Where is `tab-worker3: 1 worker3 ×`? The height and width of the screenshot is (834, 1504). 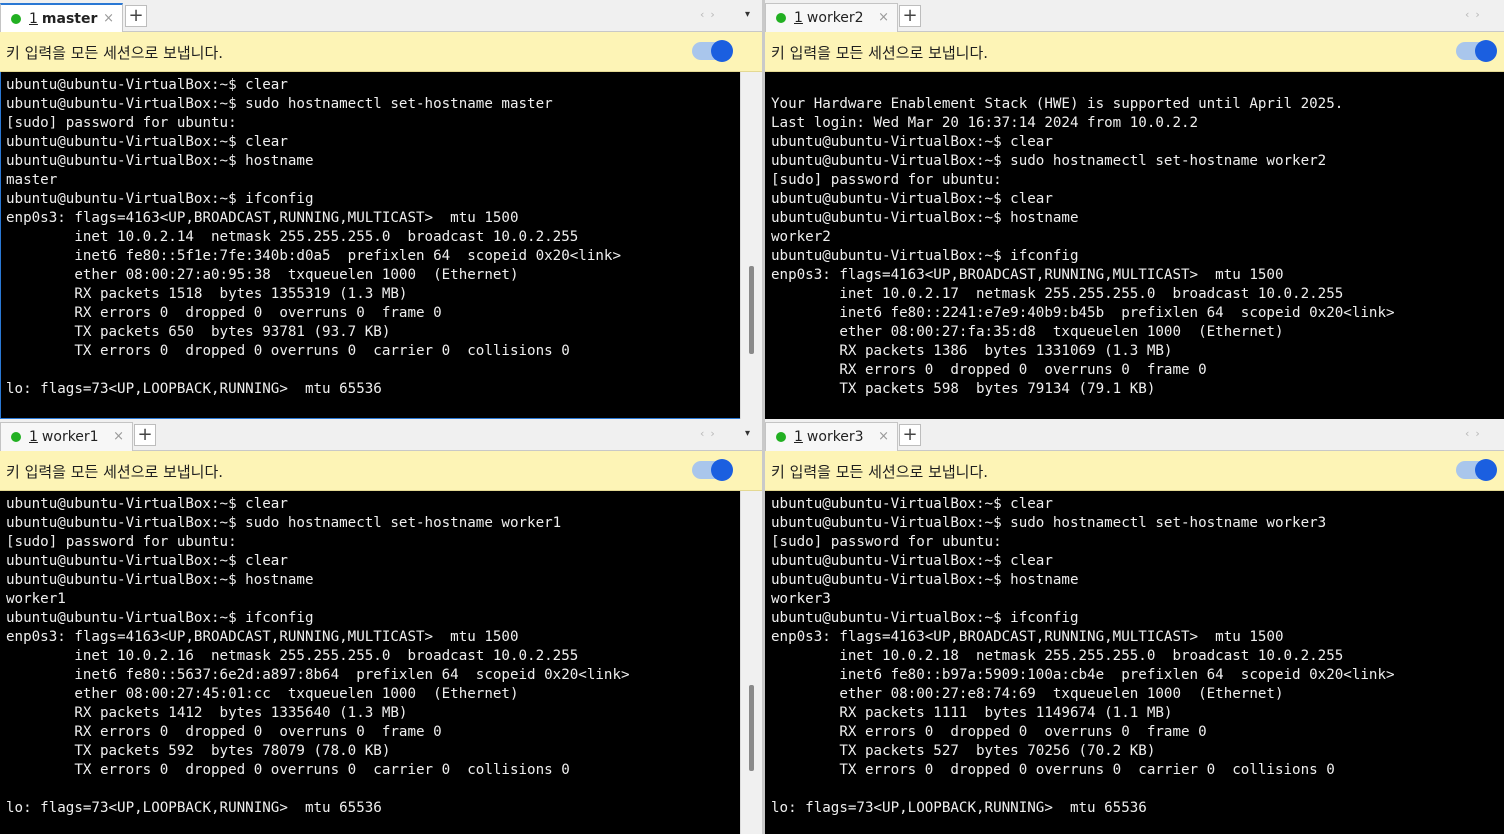 tab-worker3: 1 worker3 × is located at coordinates (831, 436).